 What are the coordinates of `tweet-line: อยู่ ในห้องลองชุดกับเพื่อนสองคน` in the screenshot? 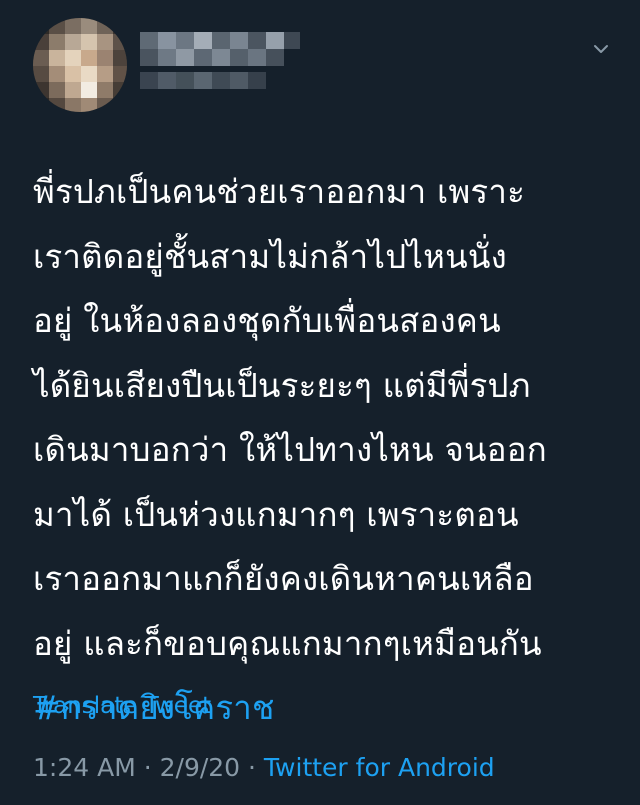 It's located at (267, 320).